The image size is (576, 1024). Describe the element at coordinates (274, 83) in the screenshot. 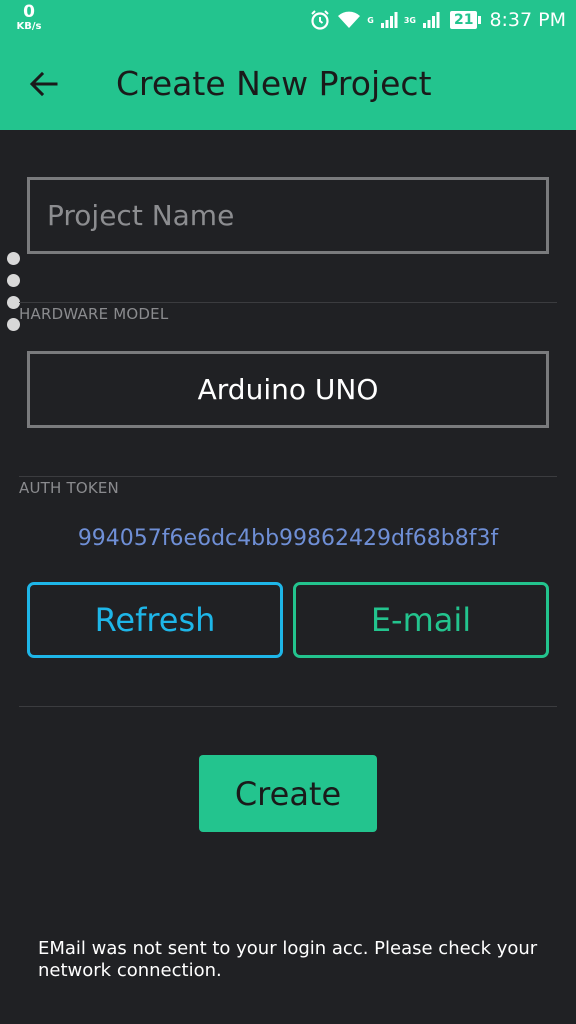

I see `page-title: Create New Project` at that location.